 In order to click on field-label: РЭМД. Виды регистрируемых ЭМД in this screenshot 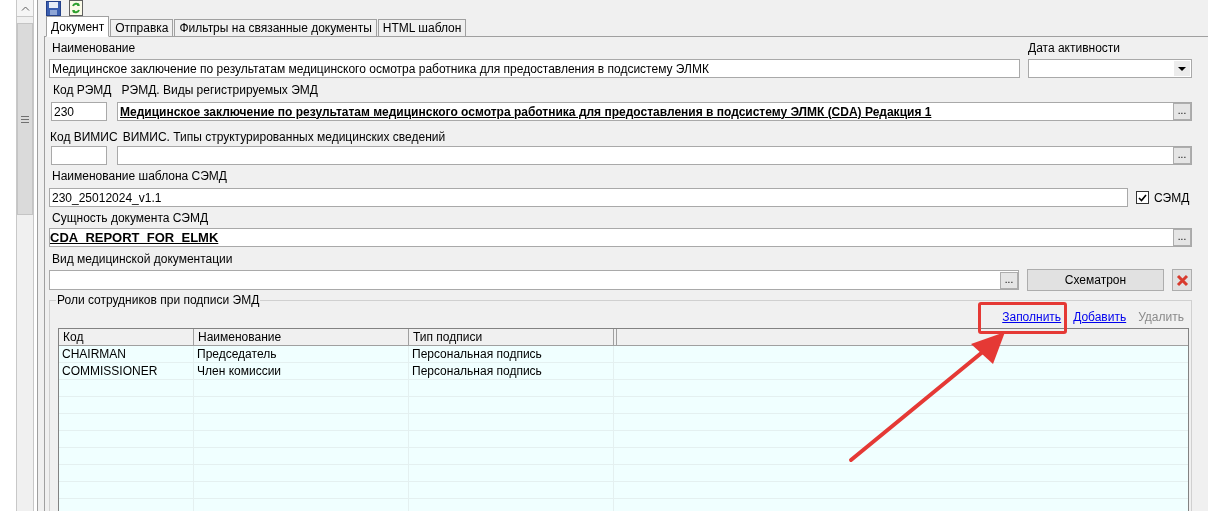, I will do `click(219, 90)`.